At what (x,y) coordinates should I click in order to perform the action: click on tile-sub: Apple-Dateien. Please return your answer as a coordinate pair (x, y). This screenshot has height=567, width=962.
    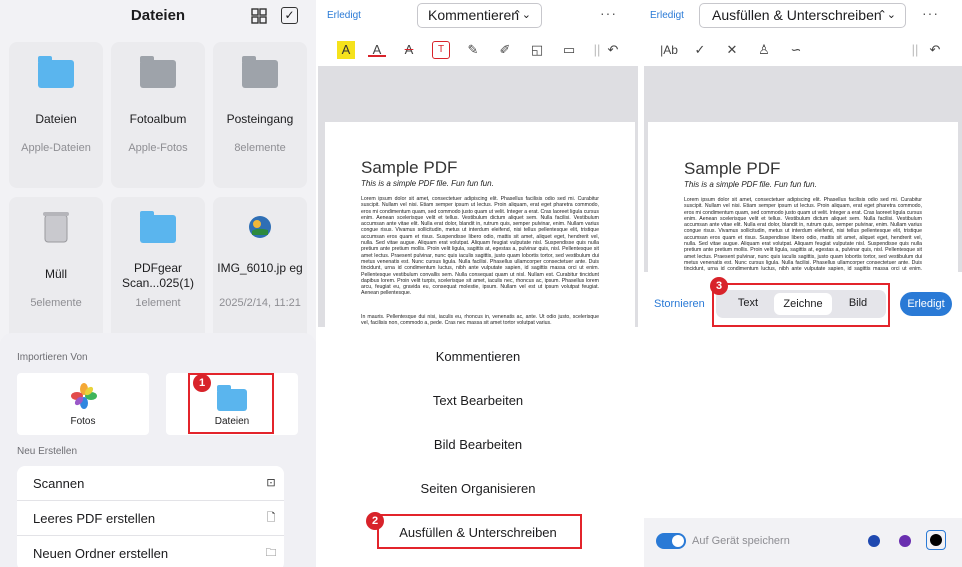
    Looking at the image, I should click on (56, 148).